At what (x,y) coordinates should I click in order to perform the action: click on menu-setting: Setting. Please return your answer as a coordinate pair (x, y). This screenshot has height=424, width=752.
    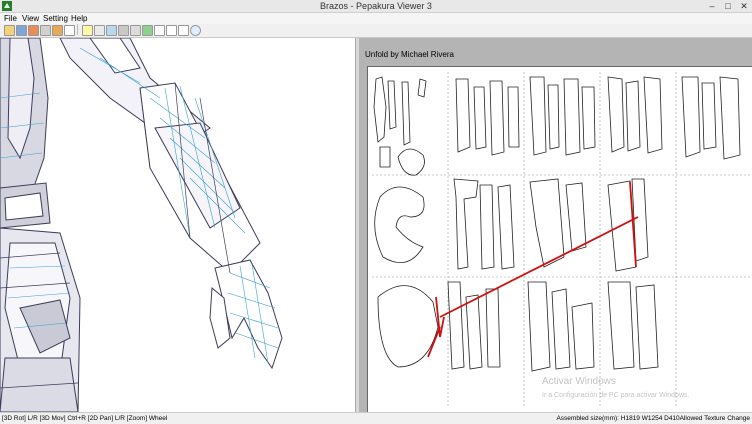
    Looking at the image, I should click on (55, 18).